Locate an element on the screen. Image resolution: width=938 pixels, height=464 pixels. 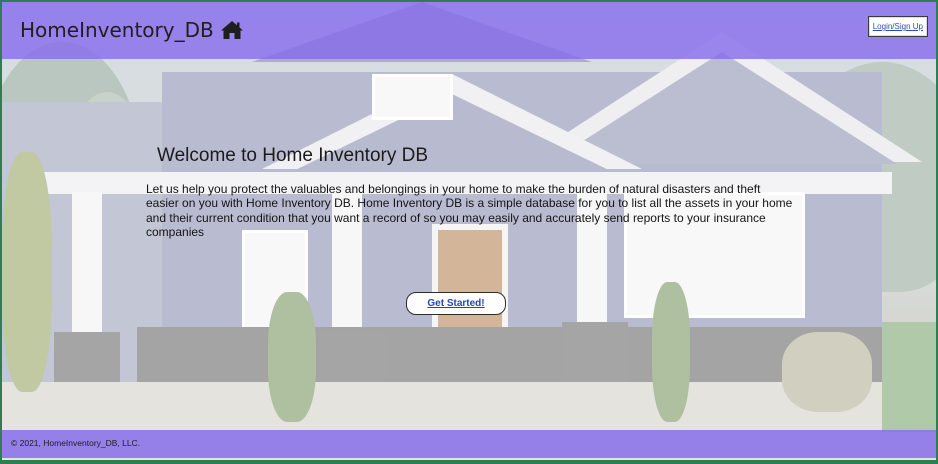
get-started-button: Get Started! is located at coordinates (456, 303).